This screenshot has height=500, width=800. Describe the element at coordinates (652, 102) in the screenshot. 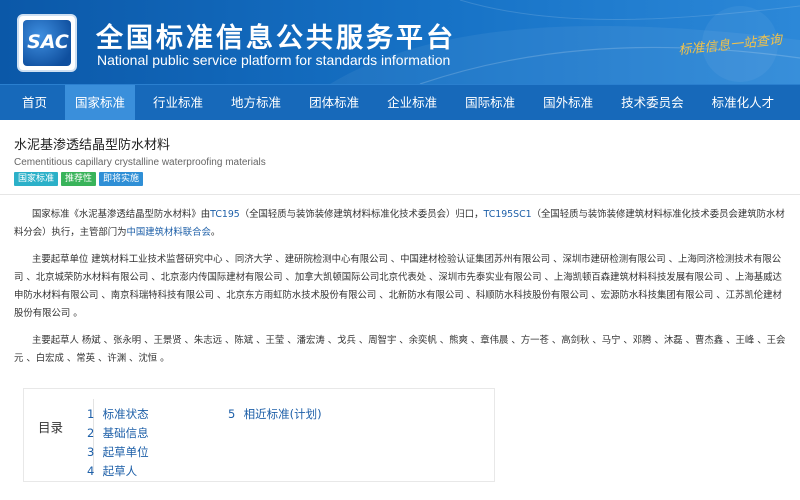

I see `nav-item-technical-committees: 技术委员会` at that location.